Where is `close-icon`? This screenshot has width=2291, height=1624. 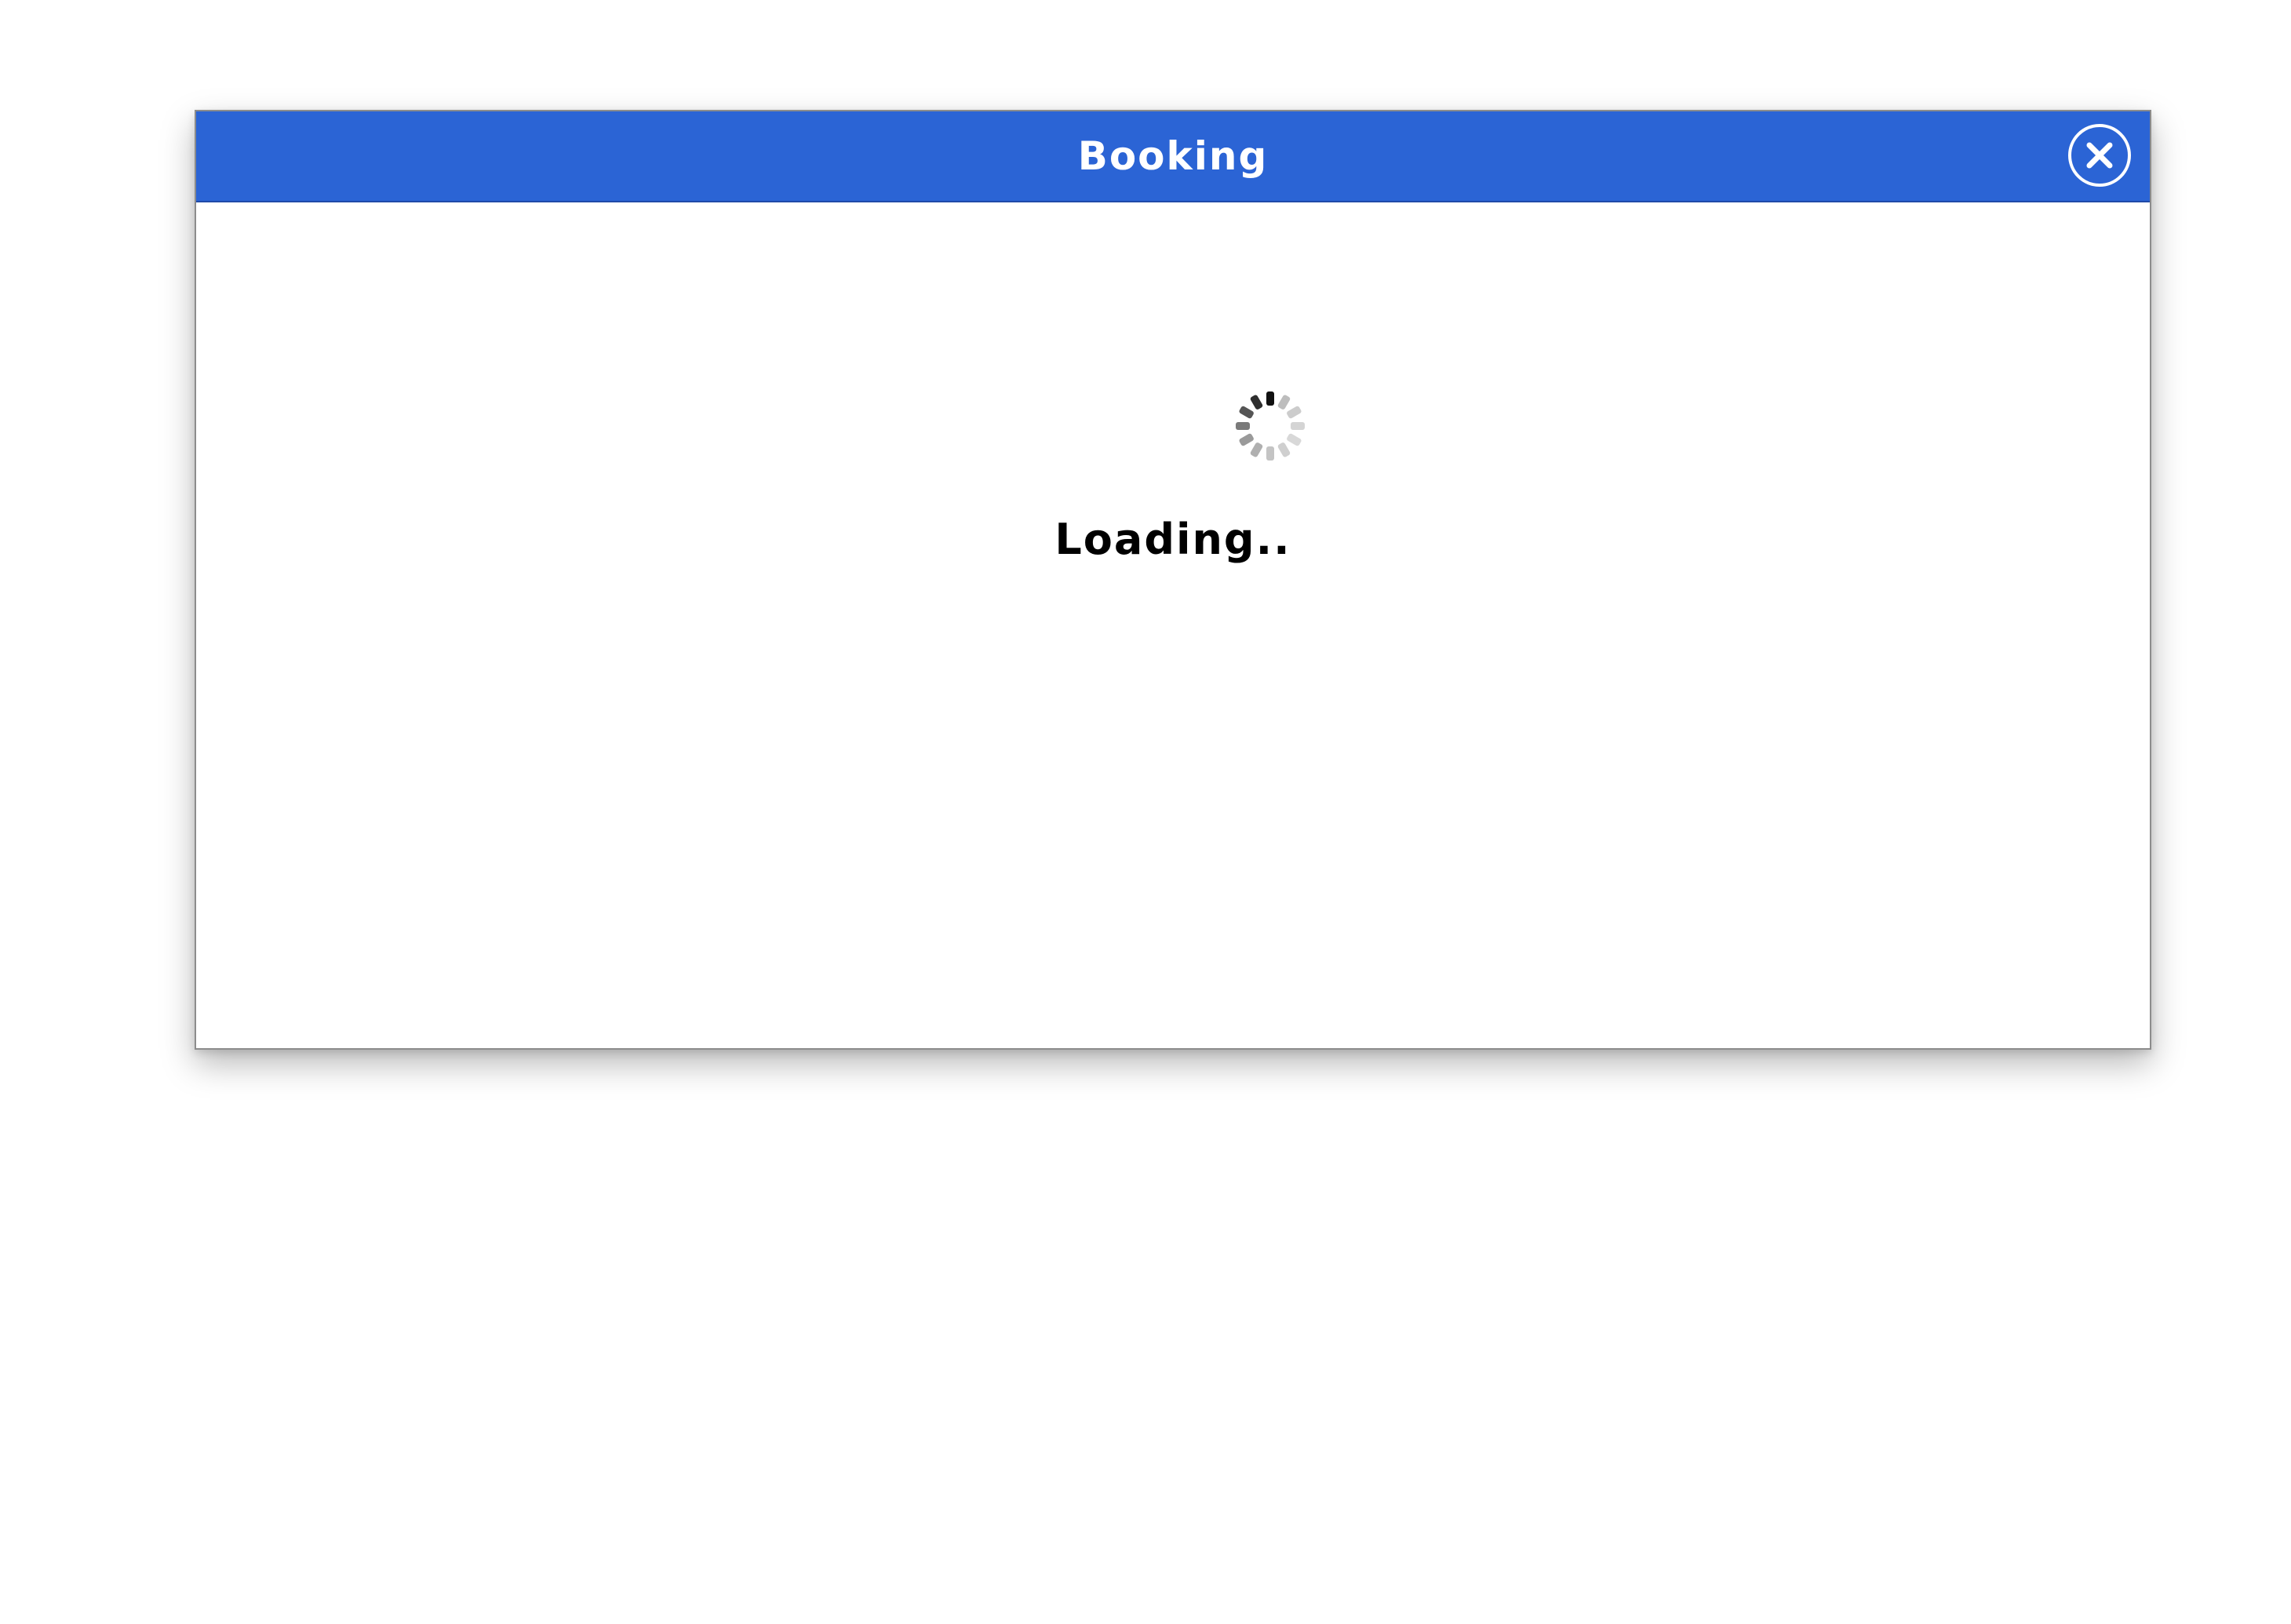 close-icon is located at coordinates (2100, 155).